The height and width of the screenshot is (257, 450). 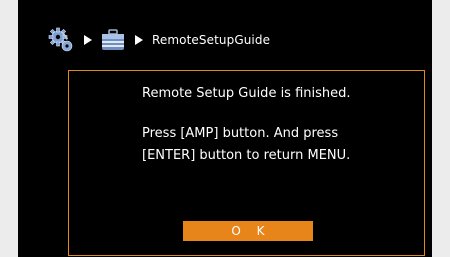 I want to click on breadcrumb-current: RemoteSetupGuide, so click(x=211, y=40).